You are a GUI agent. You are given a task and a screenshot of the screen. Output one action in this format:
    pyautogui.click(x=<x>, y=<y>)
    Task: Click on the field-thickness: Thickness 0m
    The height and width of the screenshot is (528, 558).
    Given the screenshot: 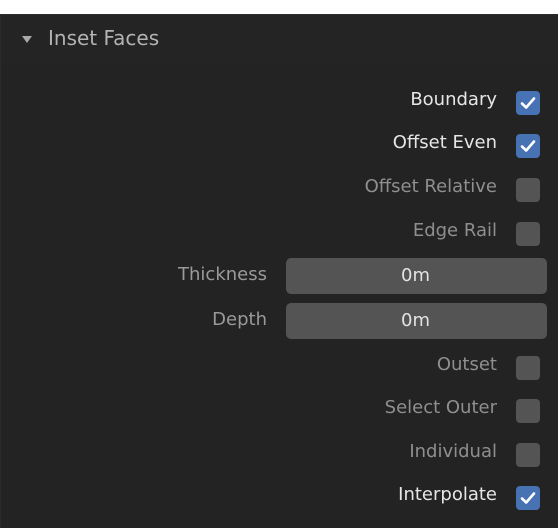 What is the action you would take?
    pyautogui.click(x=279, y=276)
    